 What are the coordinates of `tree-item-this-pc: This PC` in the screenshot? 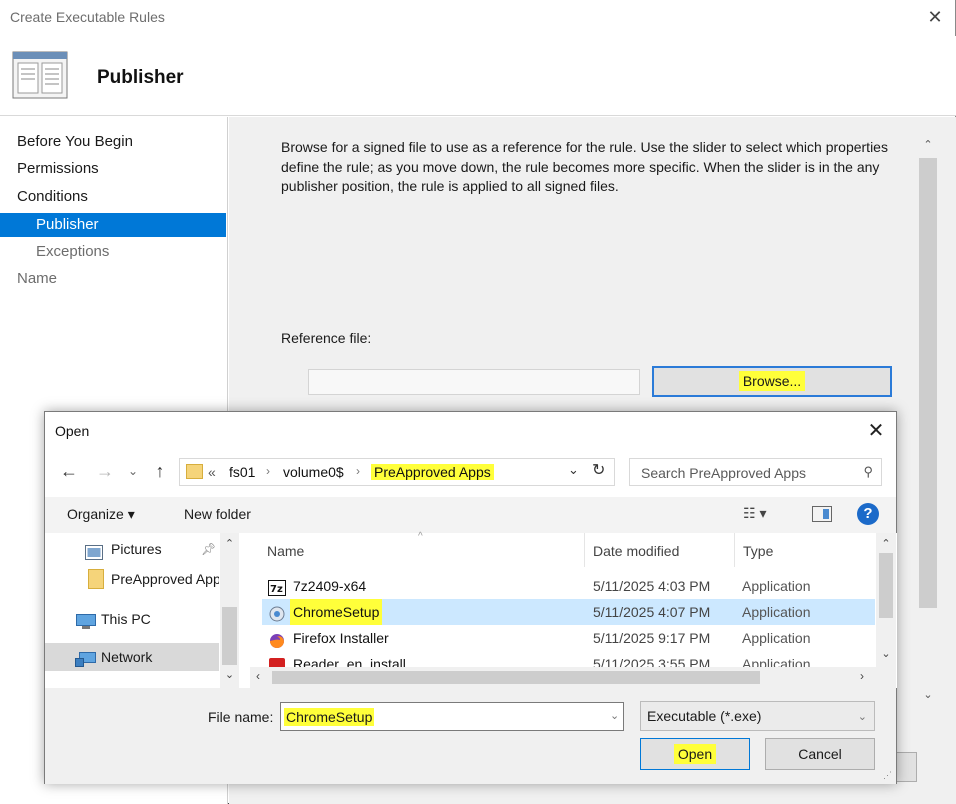 It's located at (132, 619).